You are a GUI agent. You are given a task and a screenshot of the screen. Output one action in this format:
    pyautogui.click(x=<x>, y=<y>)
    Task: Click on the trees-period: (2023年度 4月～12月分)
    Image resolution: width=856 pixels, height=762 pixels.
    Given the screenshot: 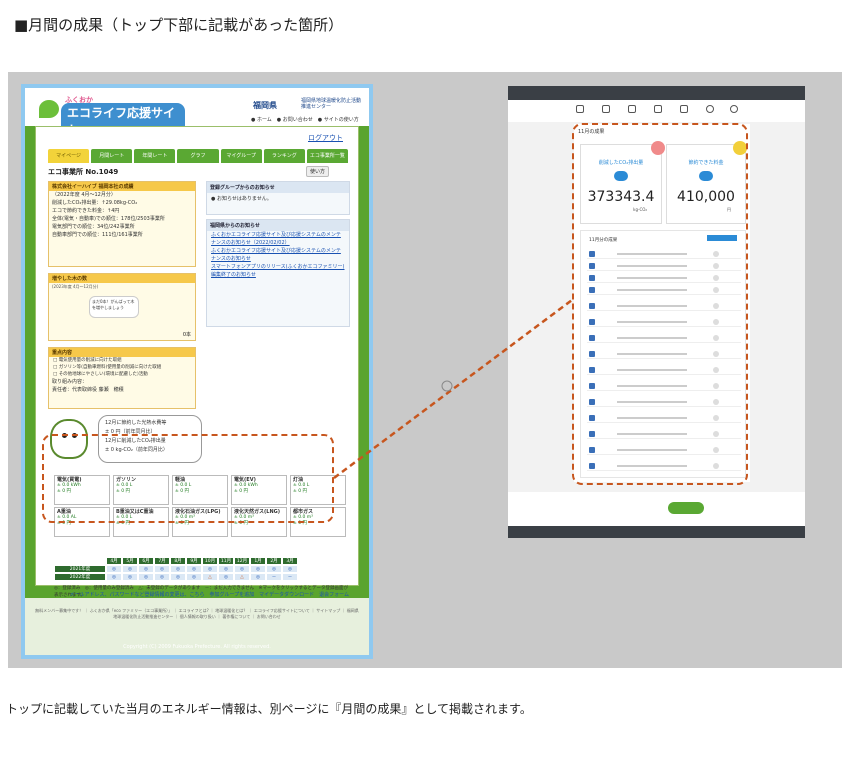 What is the action you would take?
    pyautogui.click(x=75, y=286)
    